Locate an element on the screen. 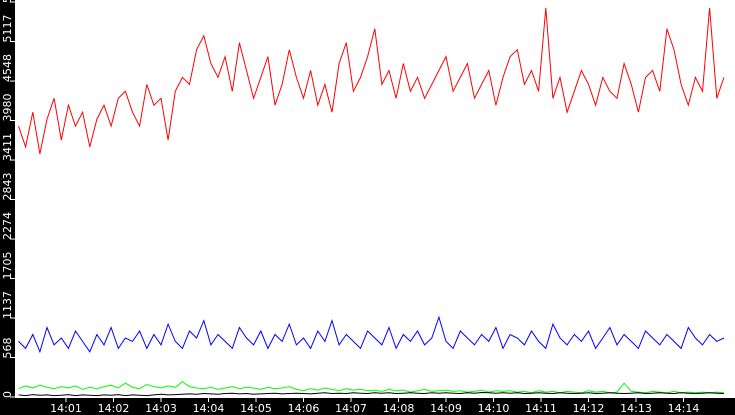 The width and height of the screenshot is (735, 415). y-tick-label: 568 is located at coordinates (7, 348).